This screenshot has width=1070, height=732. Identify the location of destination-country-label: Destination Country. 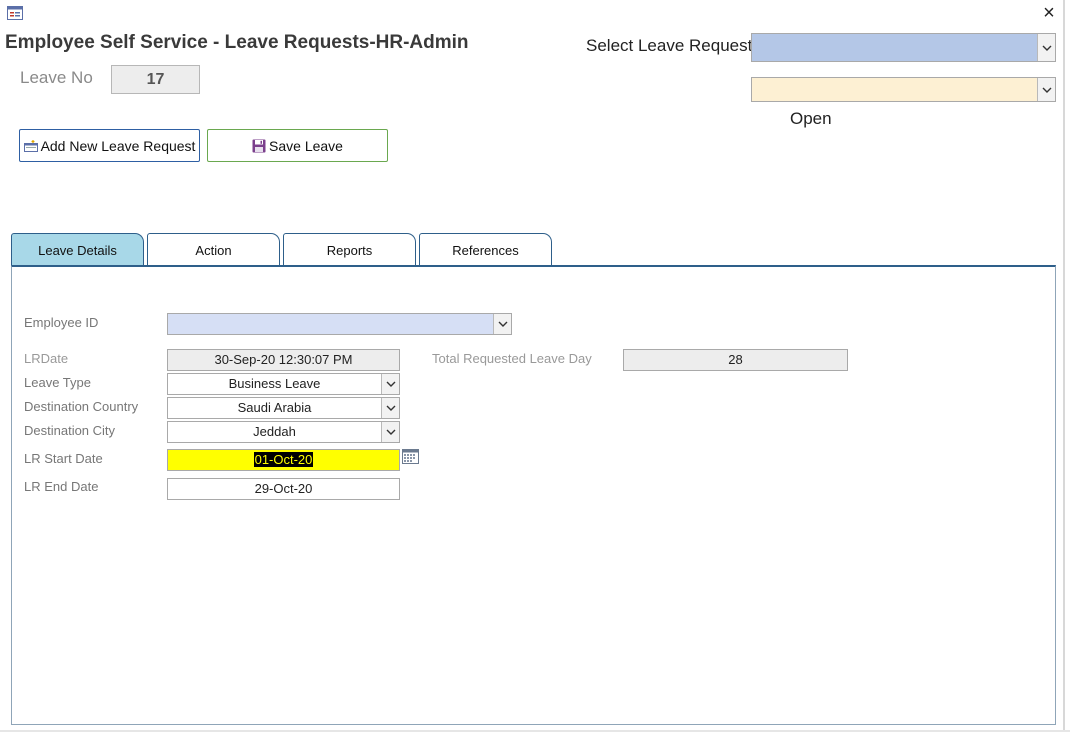
(81, 406).